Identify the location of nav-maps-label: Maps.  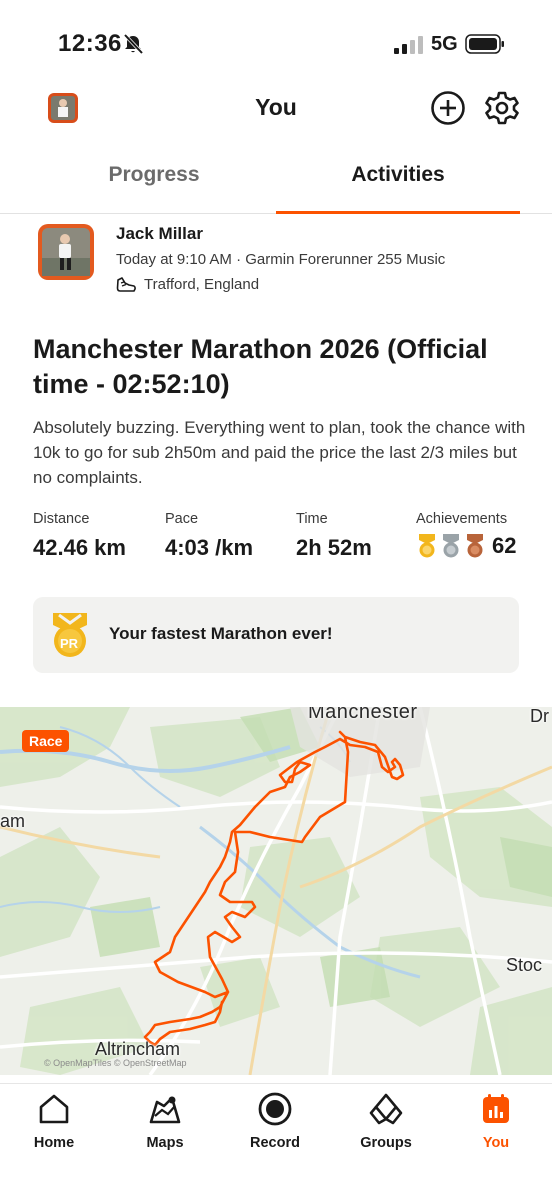
(165, 1143).